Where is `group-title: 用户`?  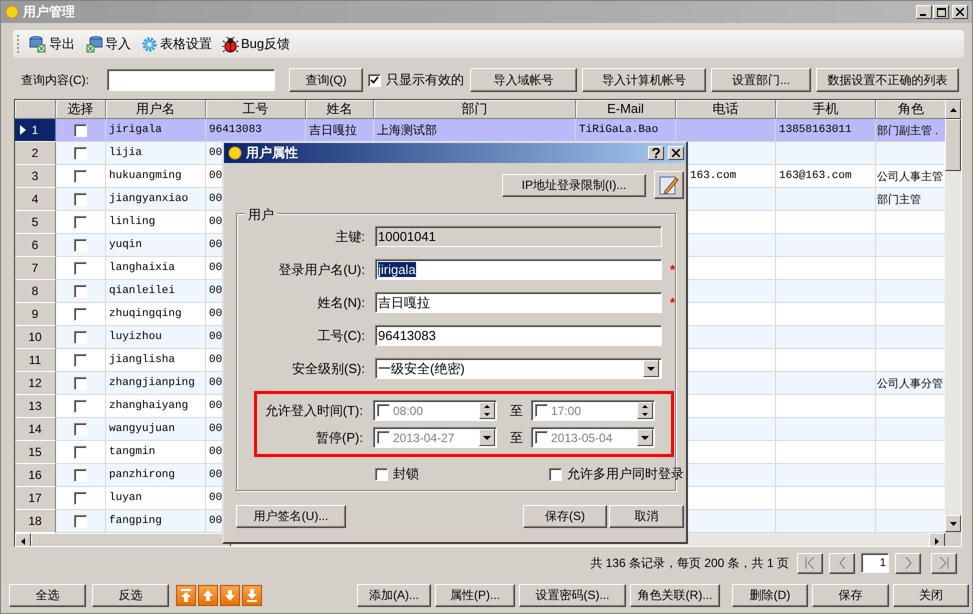 group-title: 用户 is located at coordinates (261, 215).